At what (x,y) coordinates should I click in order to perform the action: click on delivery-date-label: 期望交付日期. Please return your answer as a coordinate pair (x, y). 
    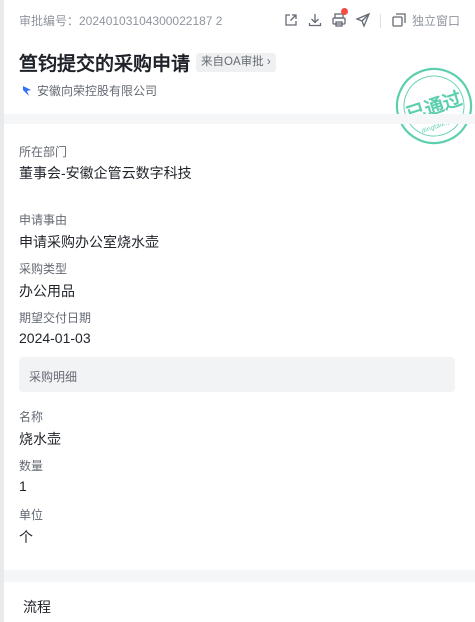
    Looking at the image, I should click on (55, 318).